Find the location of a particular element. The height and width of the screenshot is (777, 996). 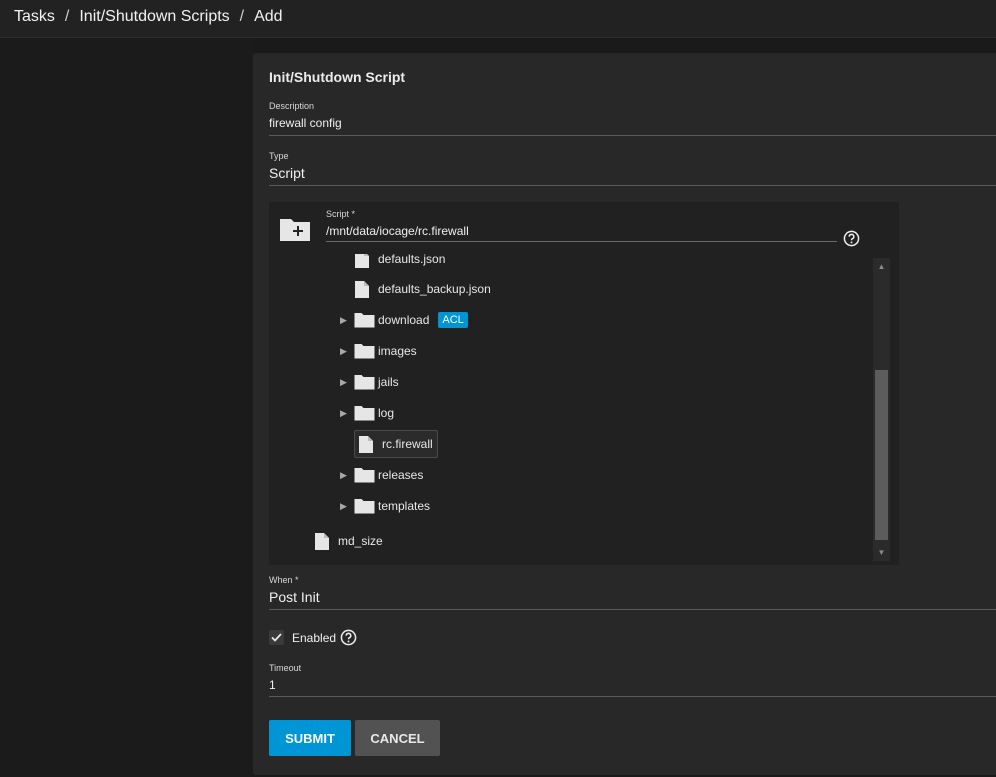

breadcrumb: Tasks / Init/Shutdown Scripts / Add is located at coordinates (148, 17).